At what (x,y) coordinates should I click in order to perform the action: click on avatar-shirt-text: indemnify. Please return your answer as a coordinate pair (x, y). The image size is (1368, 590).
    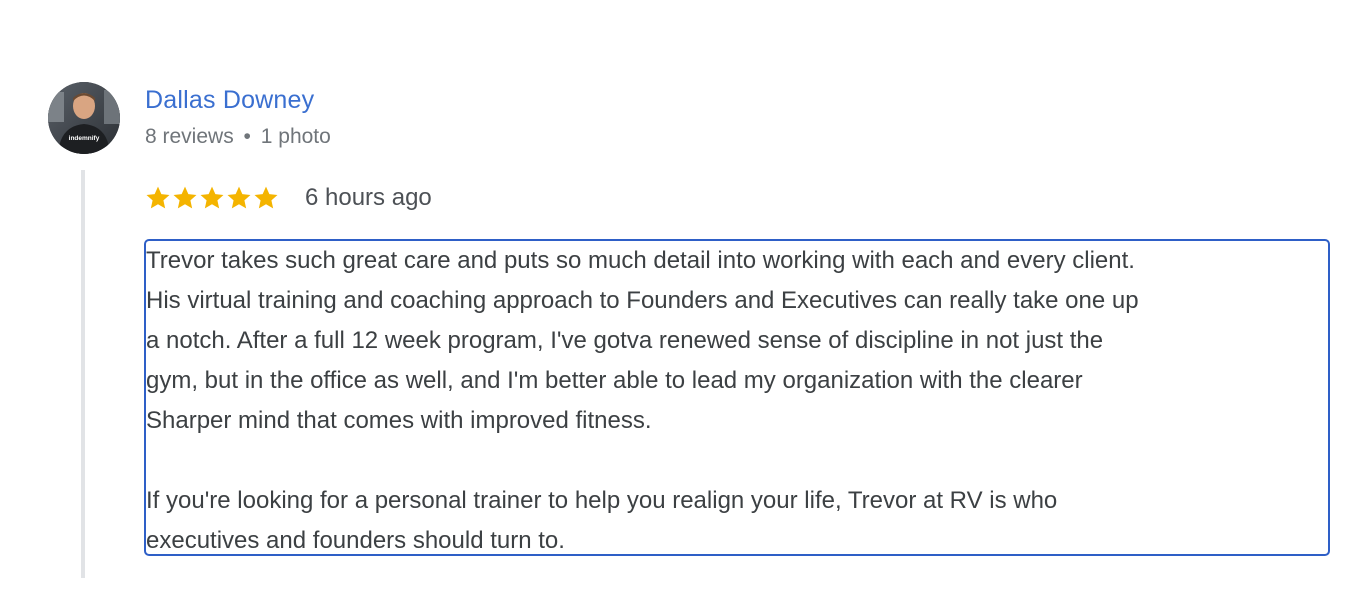
    Looking at the image, I should click on (84, 138).